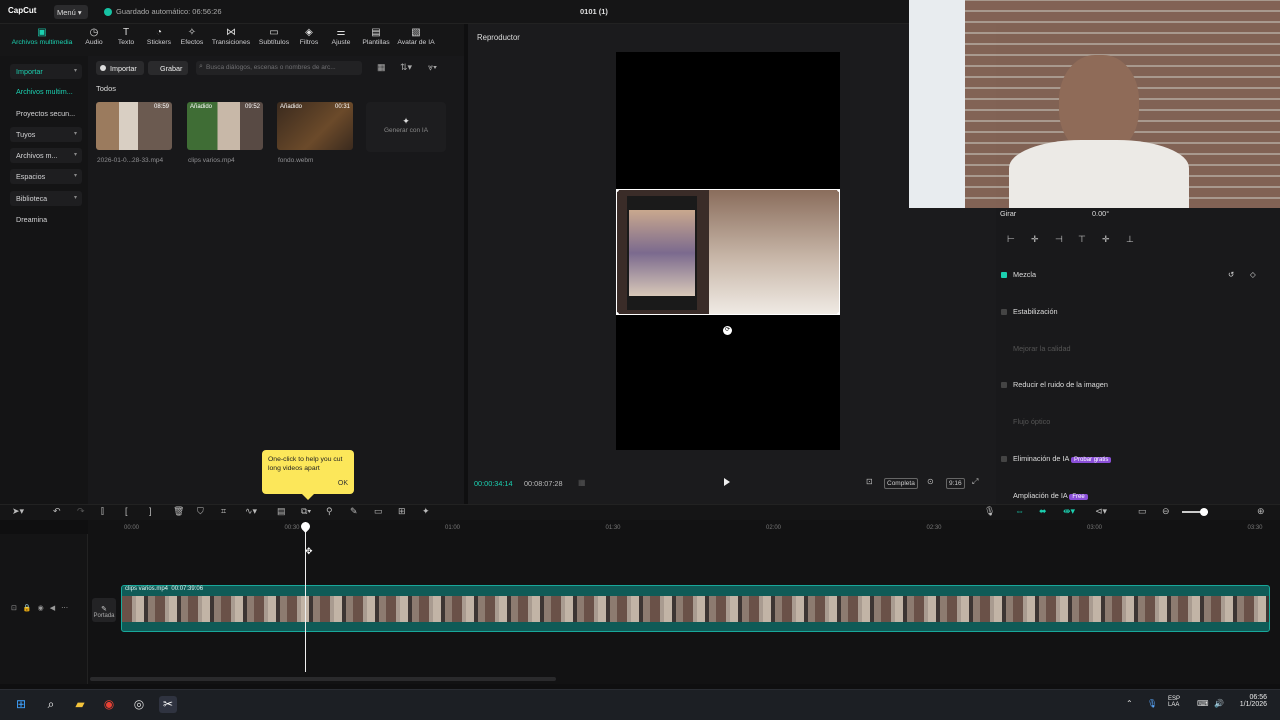 The width and height of the screenshot is (1280, 720). What do you see at coordinates (104, 610) in the screenshot?
I see `cover-button: ✎ Portada` at bounding box center [104, 610].